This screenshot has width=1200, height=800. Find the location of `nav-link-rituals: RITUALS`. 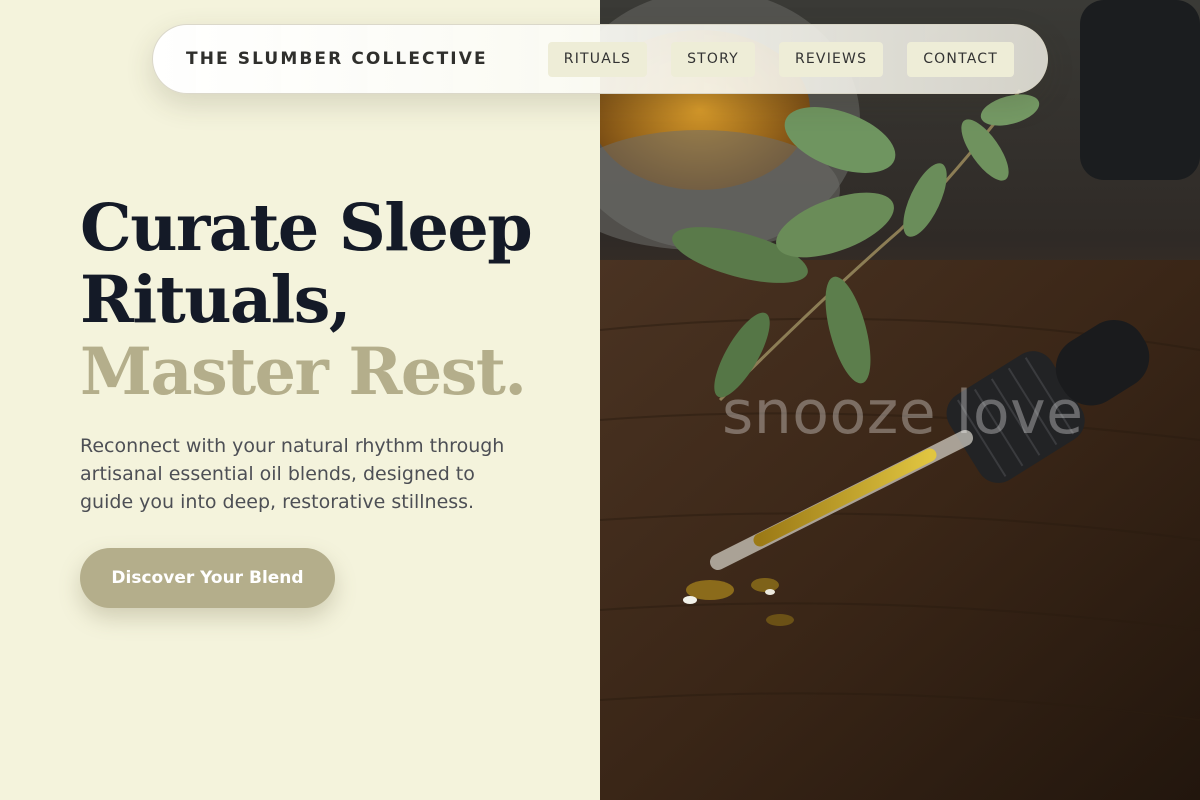

nav-link-rituals: RITUALS is located at coordinates (597, 59).